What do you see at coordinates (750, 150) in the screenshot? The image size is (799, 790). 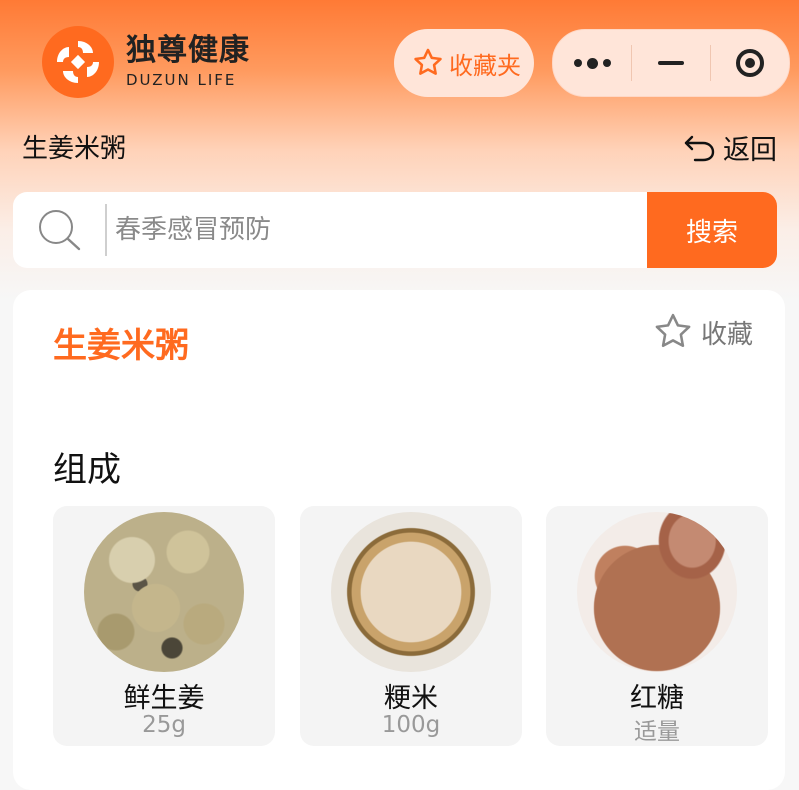 I see `back-label: 返回` at bounding box center [750, 150].